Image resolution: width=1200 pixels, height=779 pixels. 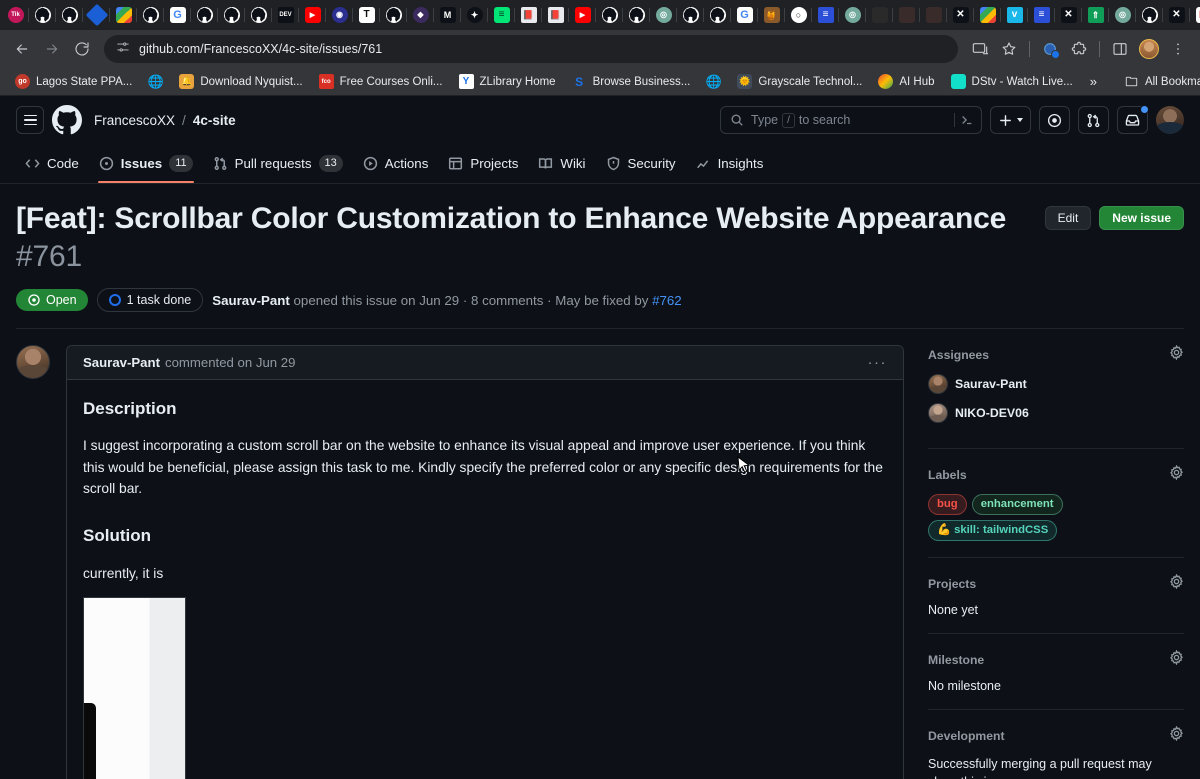 I want to click on pull-requests-button, so click(x=1093, y=120).